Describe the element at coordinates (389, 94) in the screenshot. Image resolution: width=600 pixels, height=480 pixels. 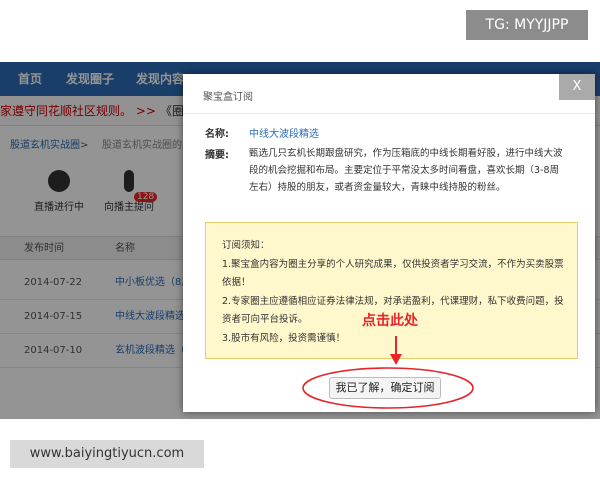
I see `dialog-header: 聚宝盒订阅 X` at that location.